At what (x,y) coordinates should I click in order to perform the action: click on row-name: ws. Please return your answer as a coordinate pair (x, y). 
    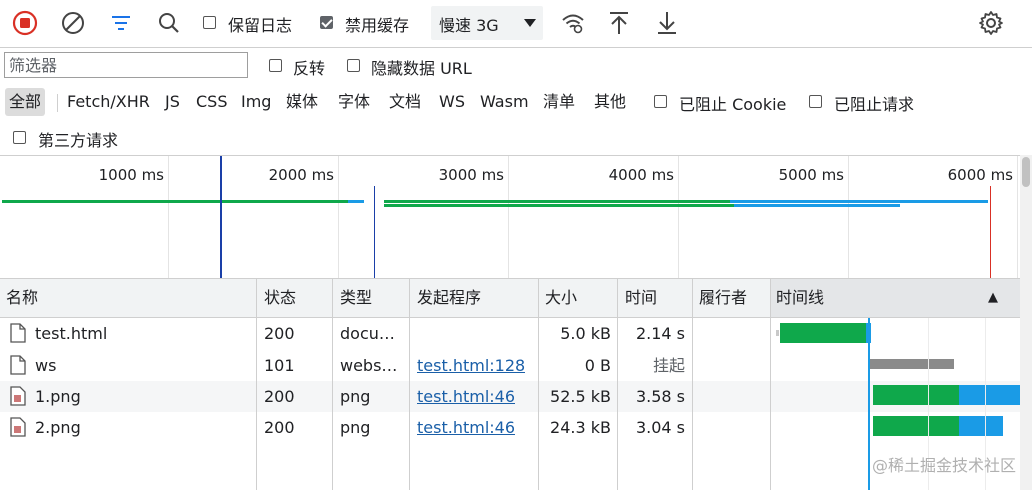
    Looking at the image, I should click on (46, 365).